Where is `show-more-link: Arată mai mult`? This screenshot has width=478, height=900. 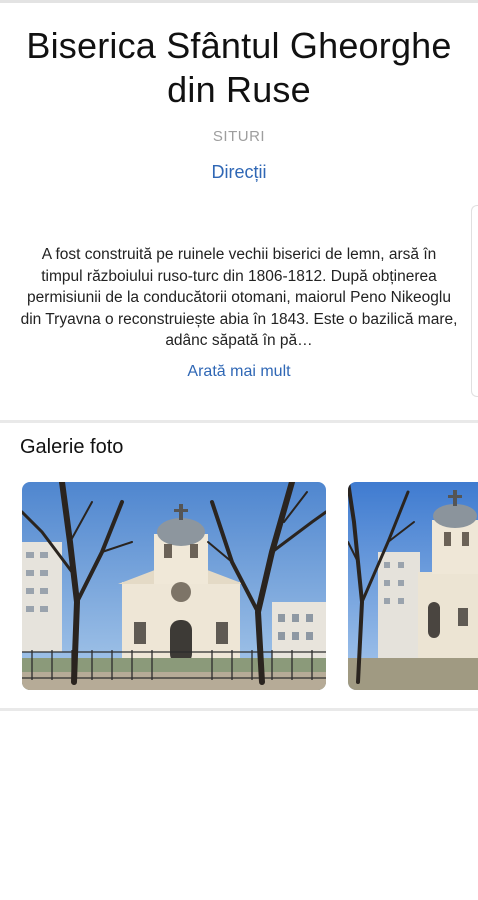 show-more-link: Arată mai mult is located at coordinates (239, 372).